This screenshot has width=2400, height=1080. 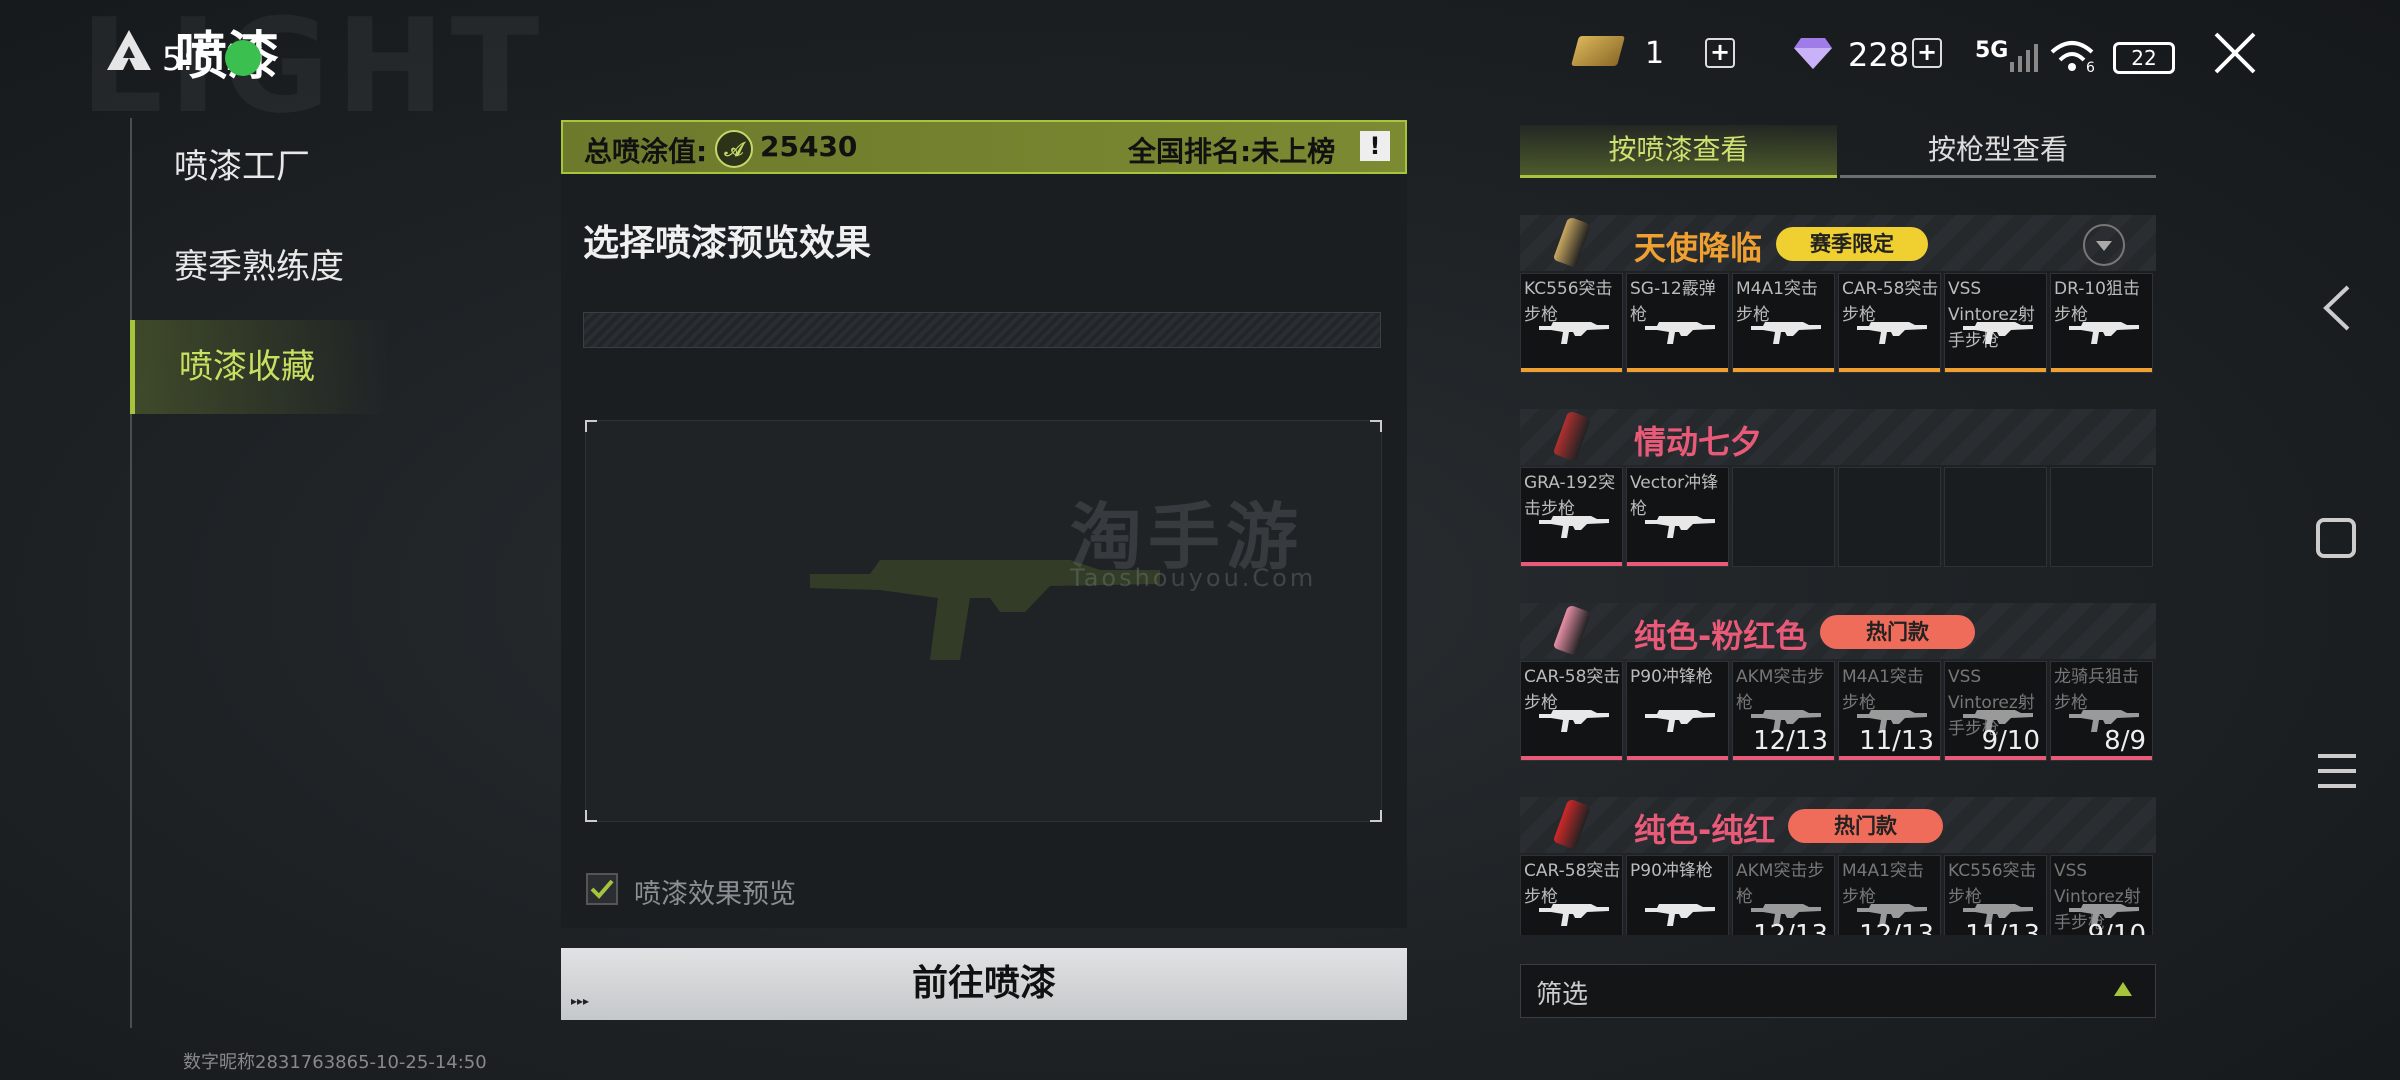 What do you see at coordinates (734, 149) in the screenshot?
I see `spray-coin-icon: 𝒜` at bounding box center [734, 149].